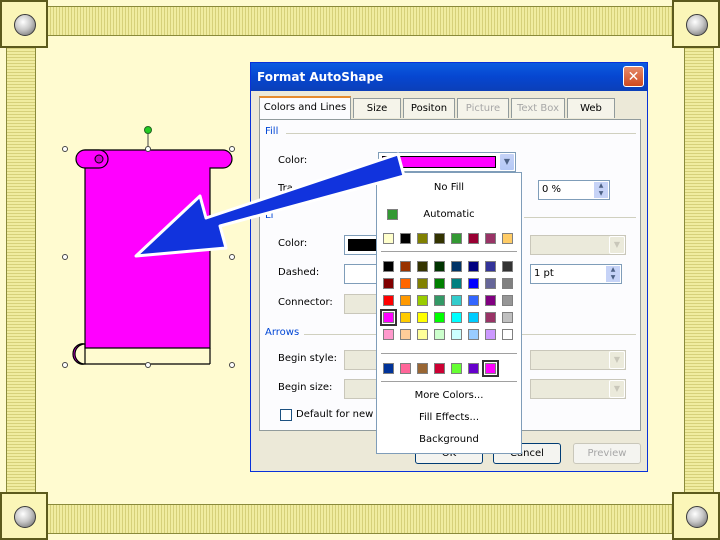 This screenshot has height=540, width=720. I want to click on no-fill-label: No Fill, so click(449, 187).